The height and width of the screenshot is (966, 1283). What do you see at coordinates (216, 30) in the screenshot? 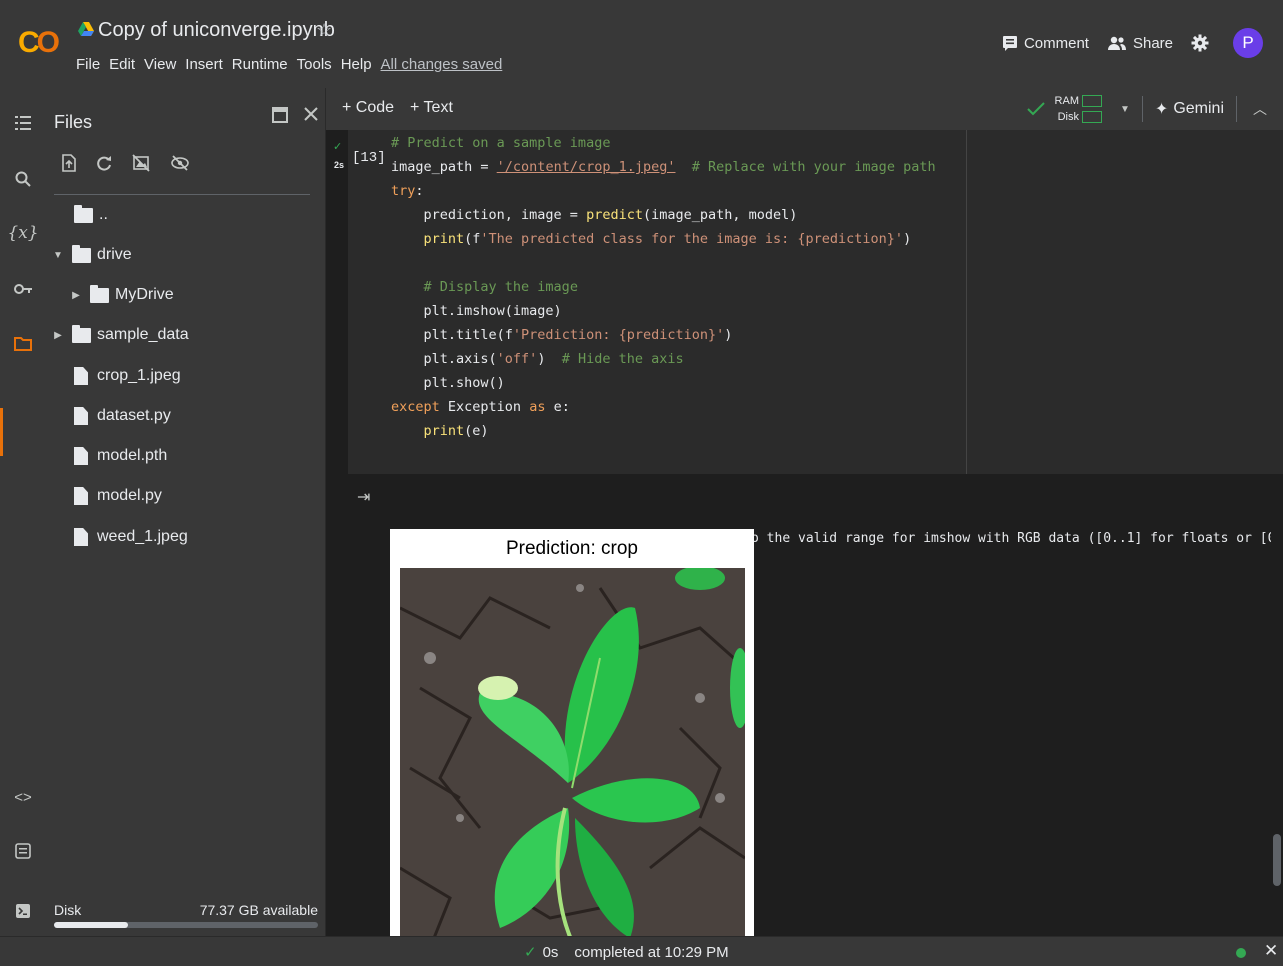
I see `notebook-title: Copy of uniconverge.ipynb` at bounding box center [216, 30].